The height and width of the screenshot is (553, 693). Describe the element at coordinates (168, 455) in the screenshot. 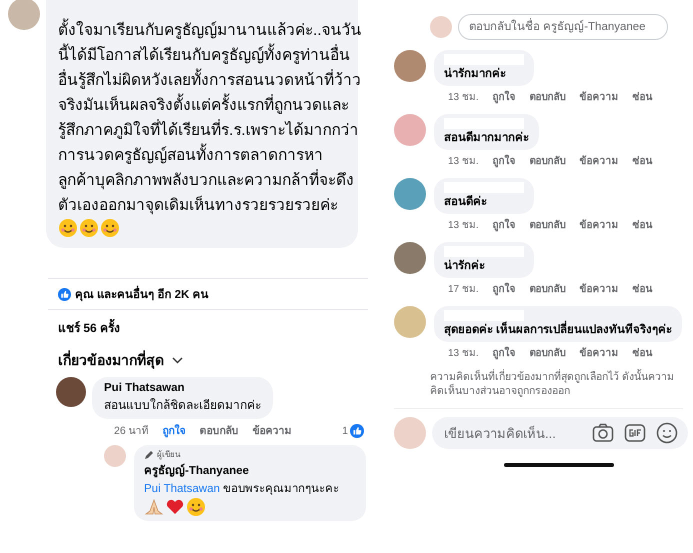

I see `author-label: ผู้เขียน` at that location.